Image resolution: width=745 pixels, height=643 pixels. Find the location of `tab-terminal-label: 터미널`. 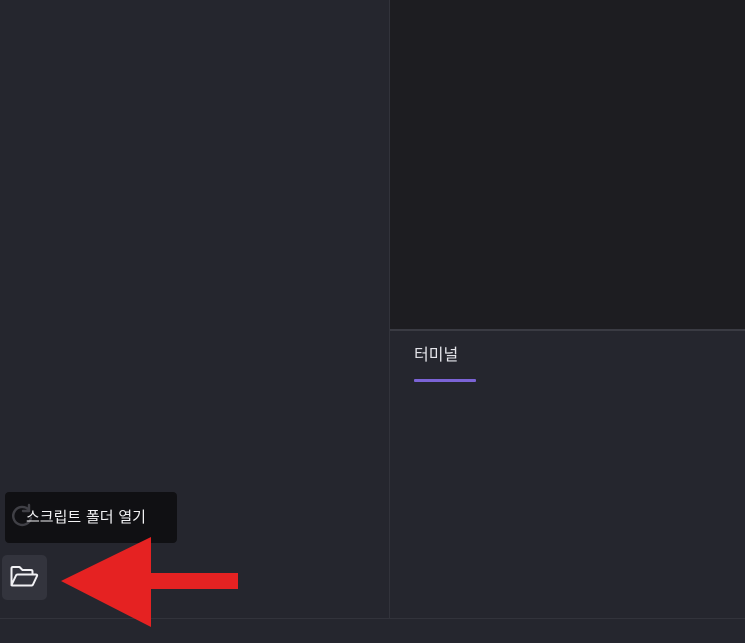

tab-terminal-label: 터미널 is located at coordinates (436, 354).